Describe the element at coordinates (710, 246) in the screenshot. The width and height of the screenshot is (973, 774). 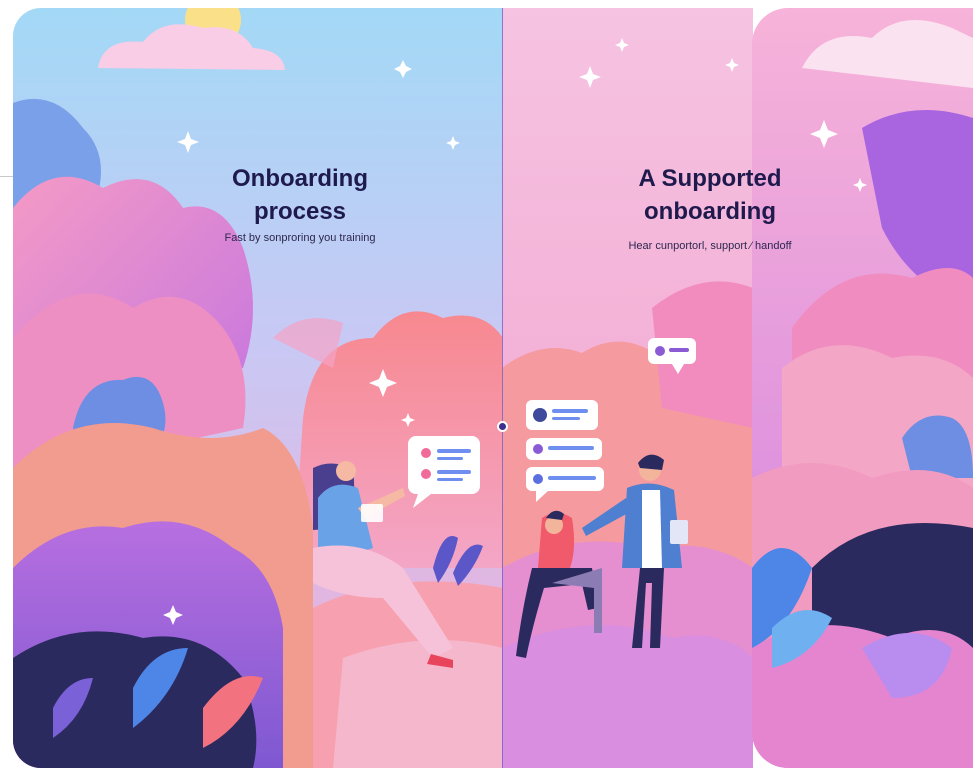
I see `right-card-subtitle: Hear cunportorl, support ⁄ handoff` at that location.